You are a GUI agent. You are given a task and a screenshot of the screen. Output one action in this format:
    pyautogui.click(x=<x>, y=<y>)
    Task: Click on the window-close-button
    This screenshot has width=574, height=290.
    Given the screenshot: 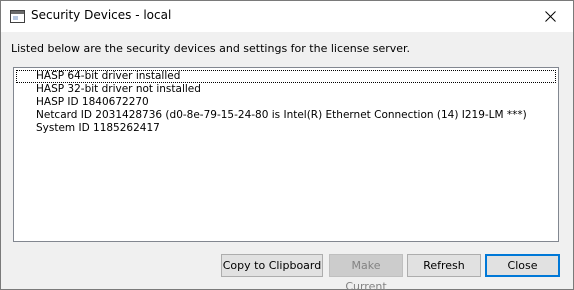 What is the action you would take?
    pyautogui.click(x=550, y=16)
    